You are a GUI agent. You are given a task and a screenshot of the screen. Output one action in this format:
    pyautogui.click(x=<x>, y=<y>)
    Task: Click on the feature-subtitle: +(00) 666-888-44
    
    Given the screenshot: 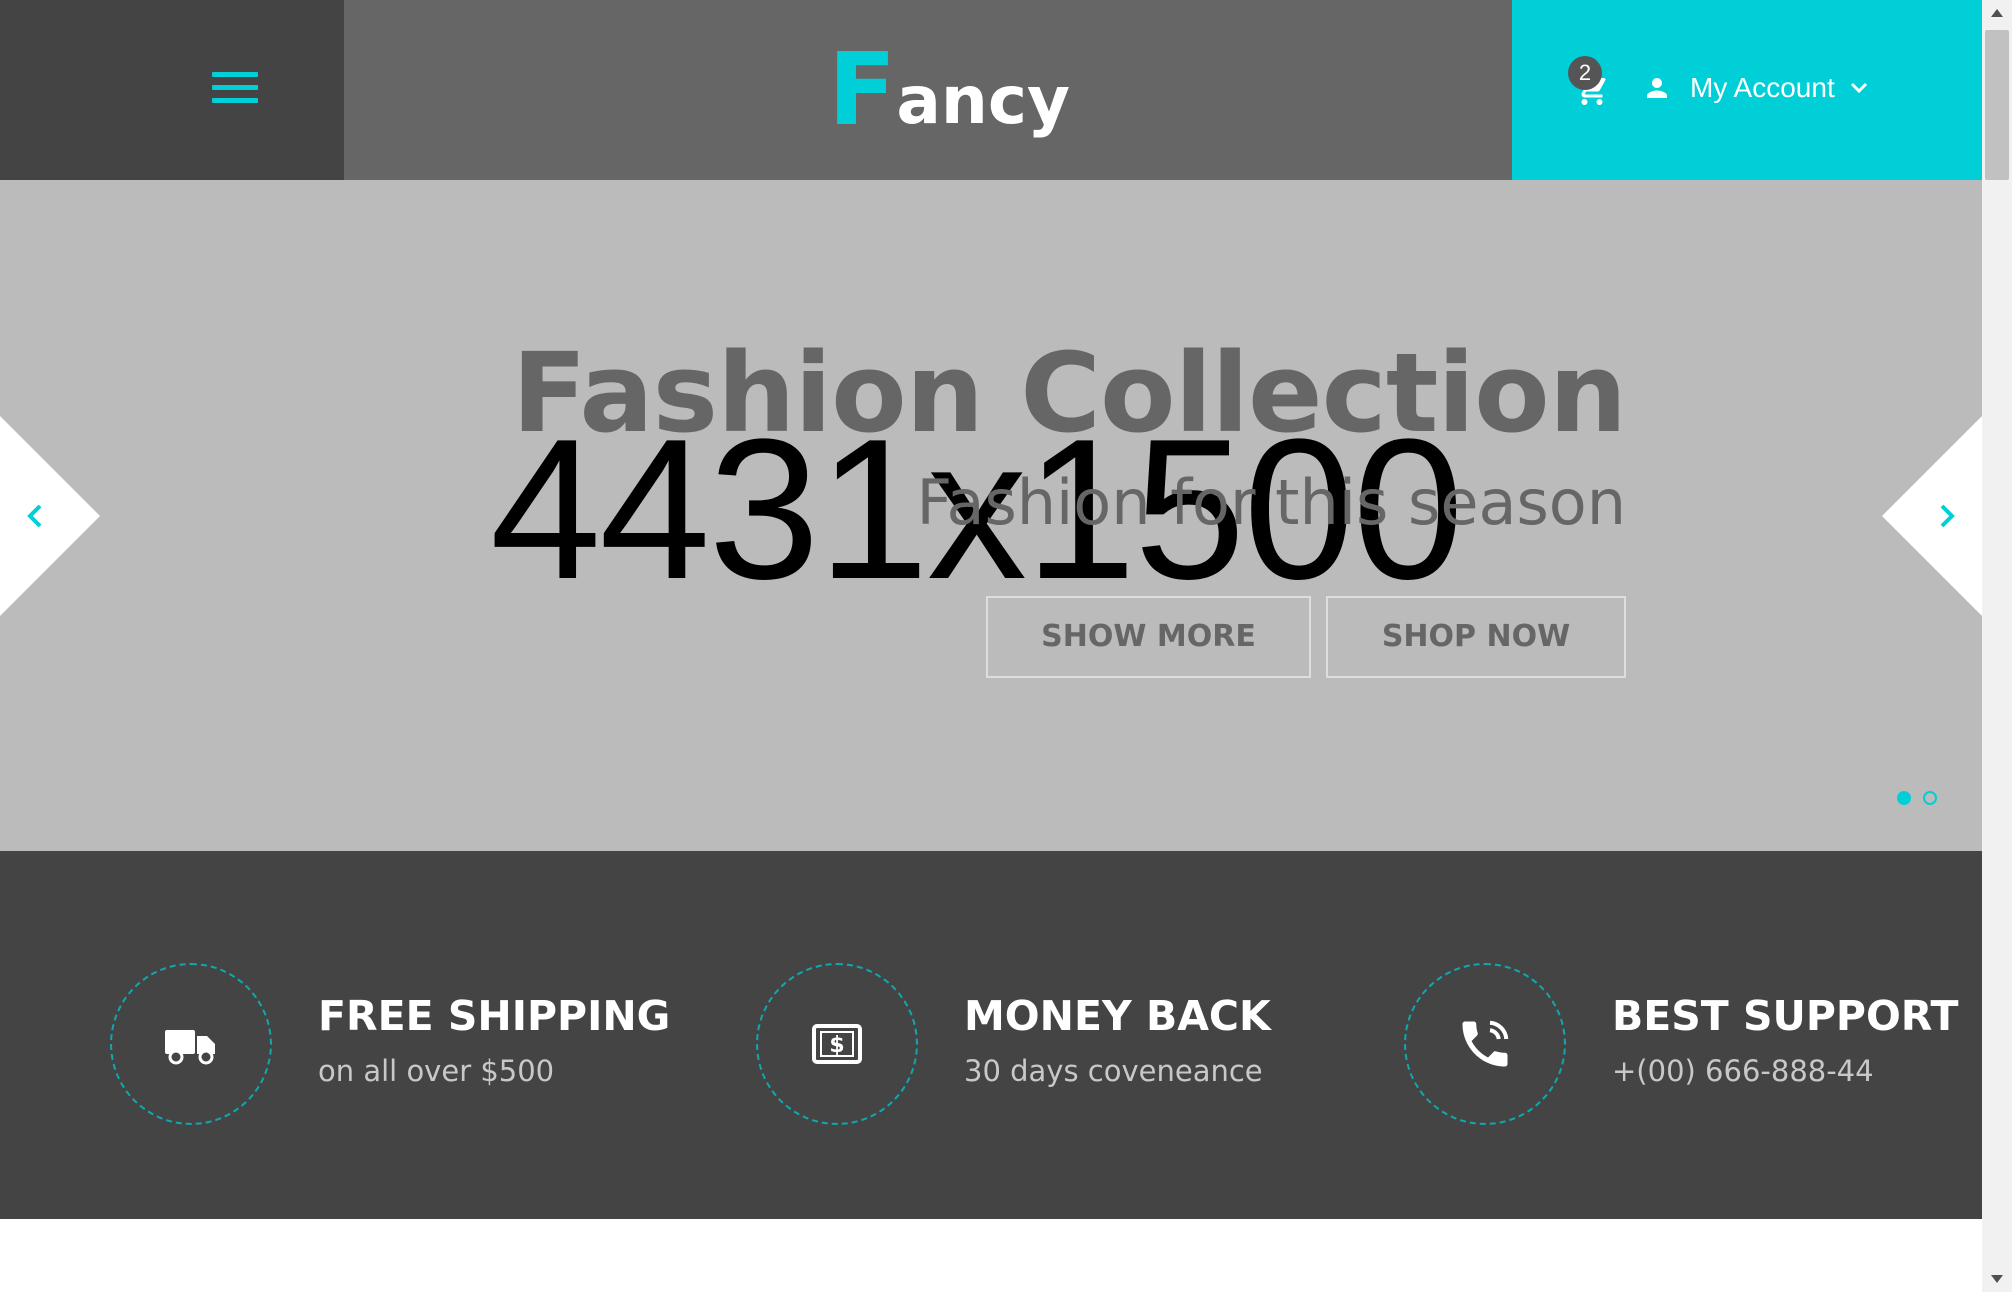 What is the action you would take?
    pyautogui.click(x=1743, y=1071)
    